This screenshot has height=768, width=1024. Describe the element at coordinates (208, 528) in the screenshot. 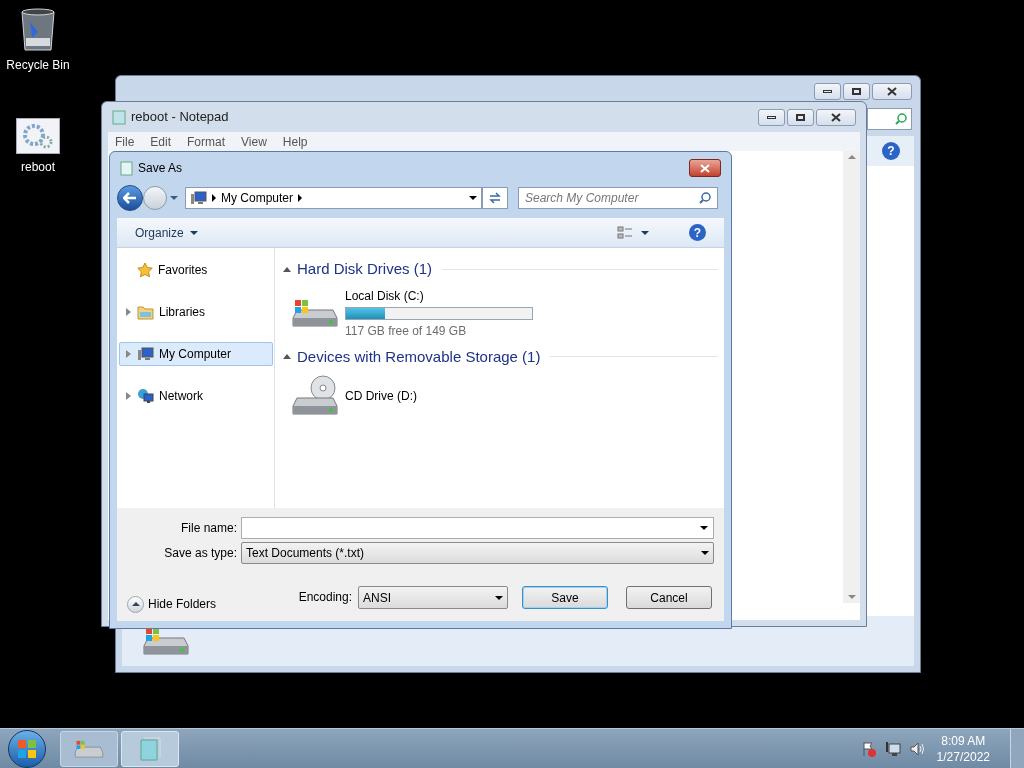

I see `field-label: File name:` at that location.